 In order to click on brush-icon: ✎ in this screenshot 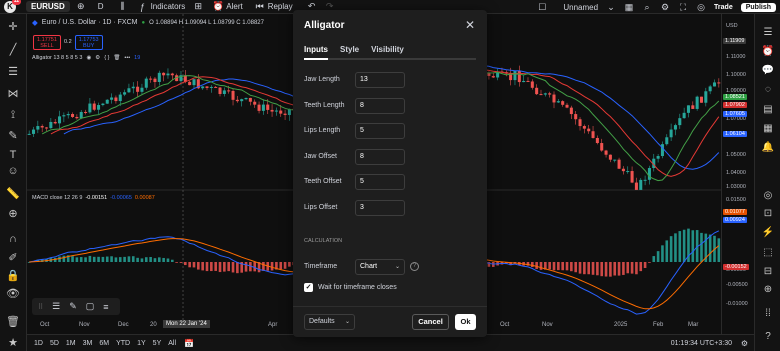, I will do `click(13, 135)`.